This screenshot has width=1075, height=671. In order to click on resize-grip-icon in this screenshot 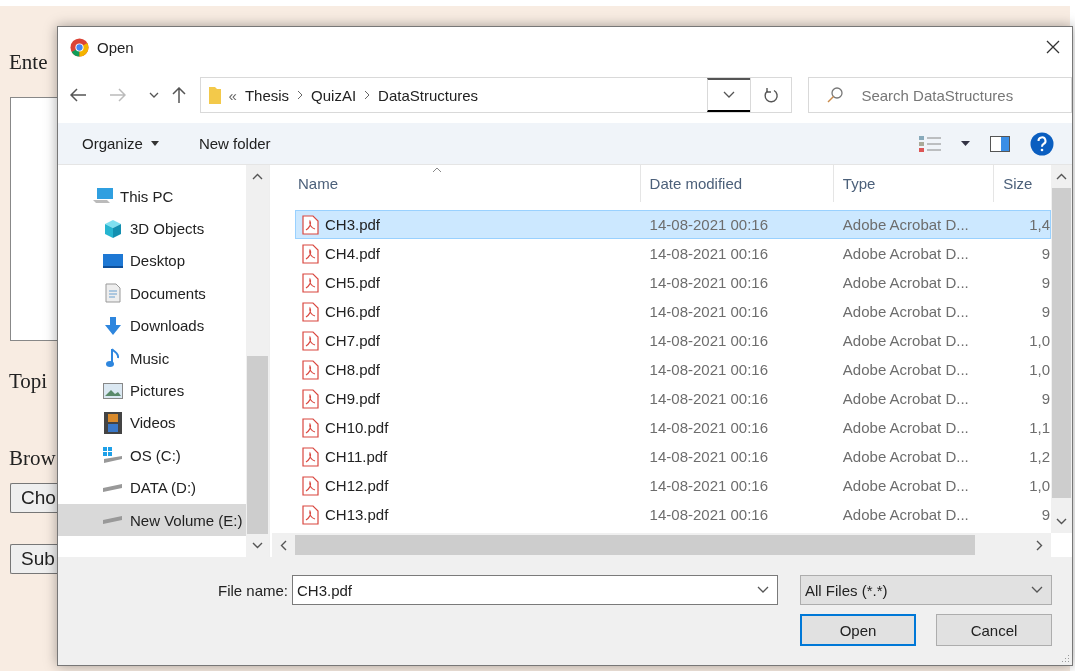, I will do `click(1065, 658)`.